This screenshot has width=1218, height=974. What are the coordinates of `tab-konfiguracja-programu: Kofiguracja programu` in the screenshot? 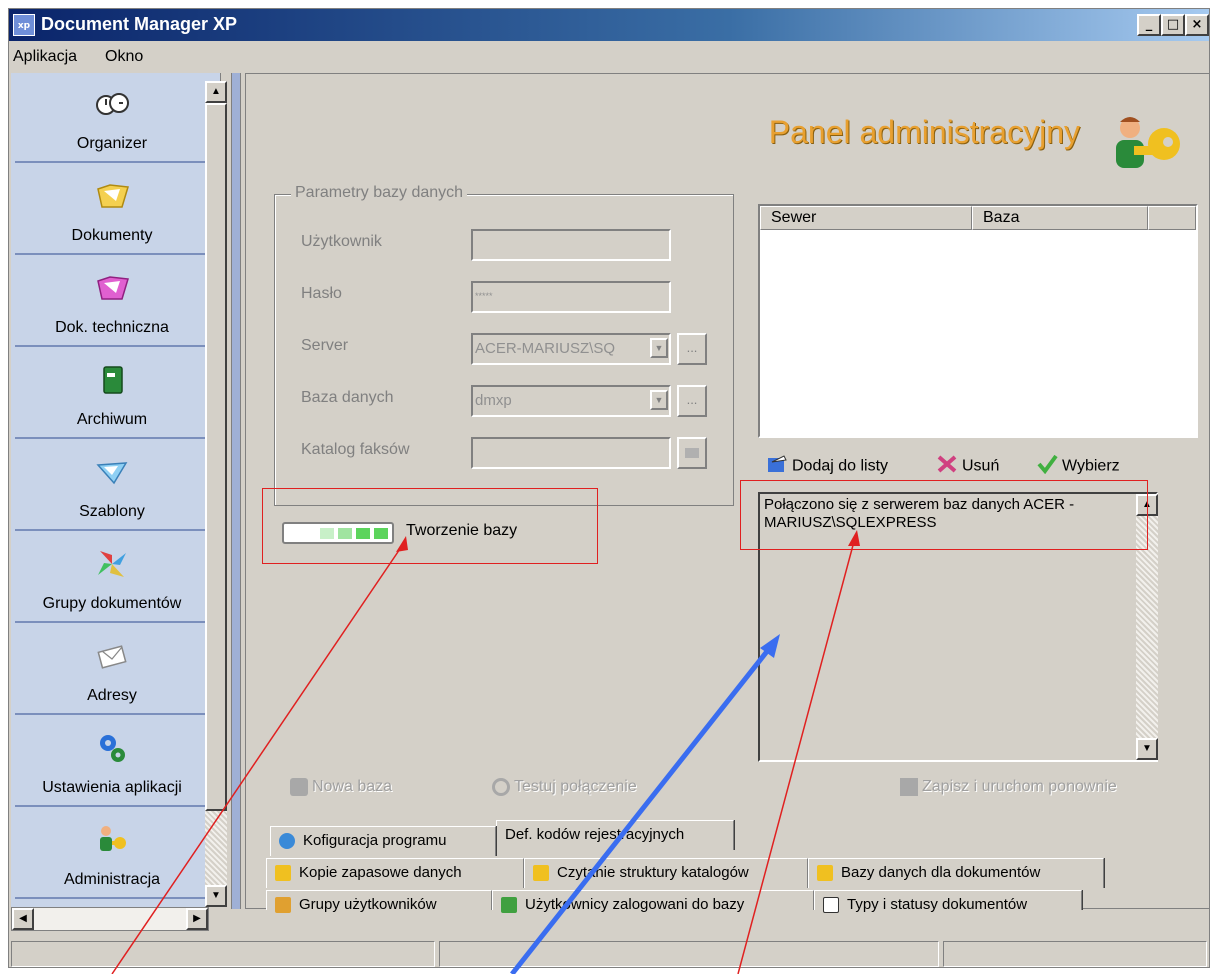 It's located at (383, 841).